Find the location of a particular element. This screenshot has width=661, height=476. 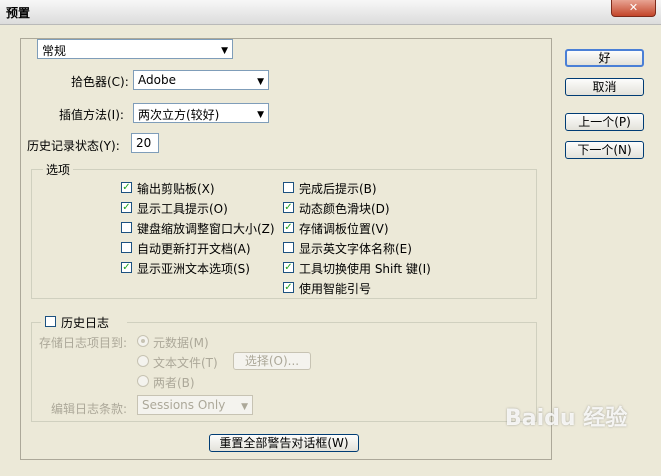

history-states-input: 20 is located at coordinates (145, 143).